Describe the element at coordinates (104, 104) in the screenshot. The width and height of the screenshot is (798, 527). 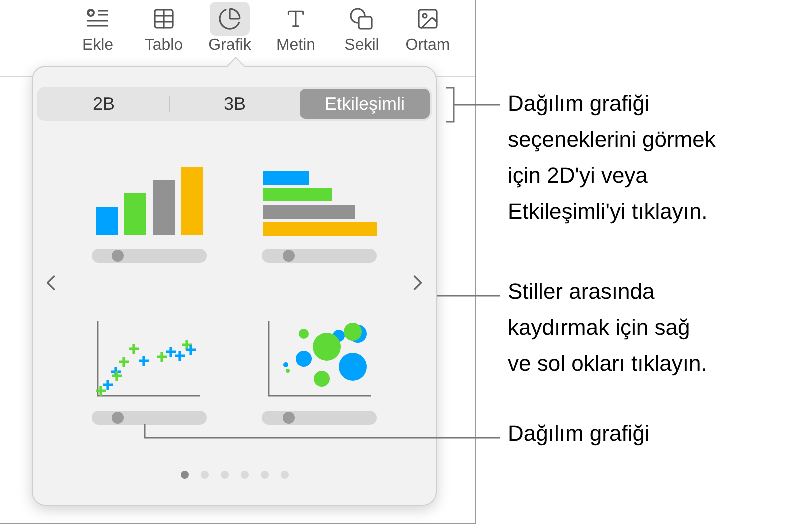
I see `segment-tab: 2B` at that location.